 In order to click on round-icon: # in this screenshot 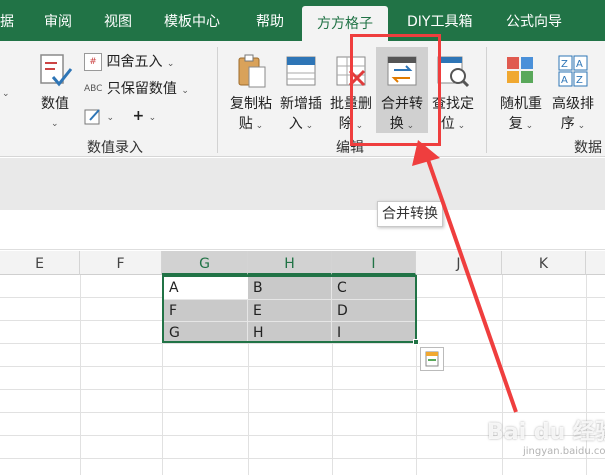, I will do `click(93, 62)`.